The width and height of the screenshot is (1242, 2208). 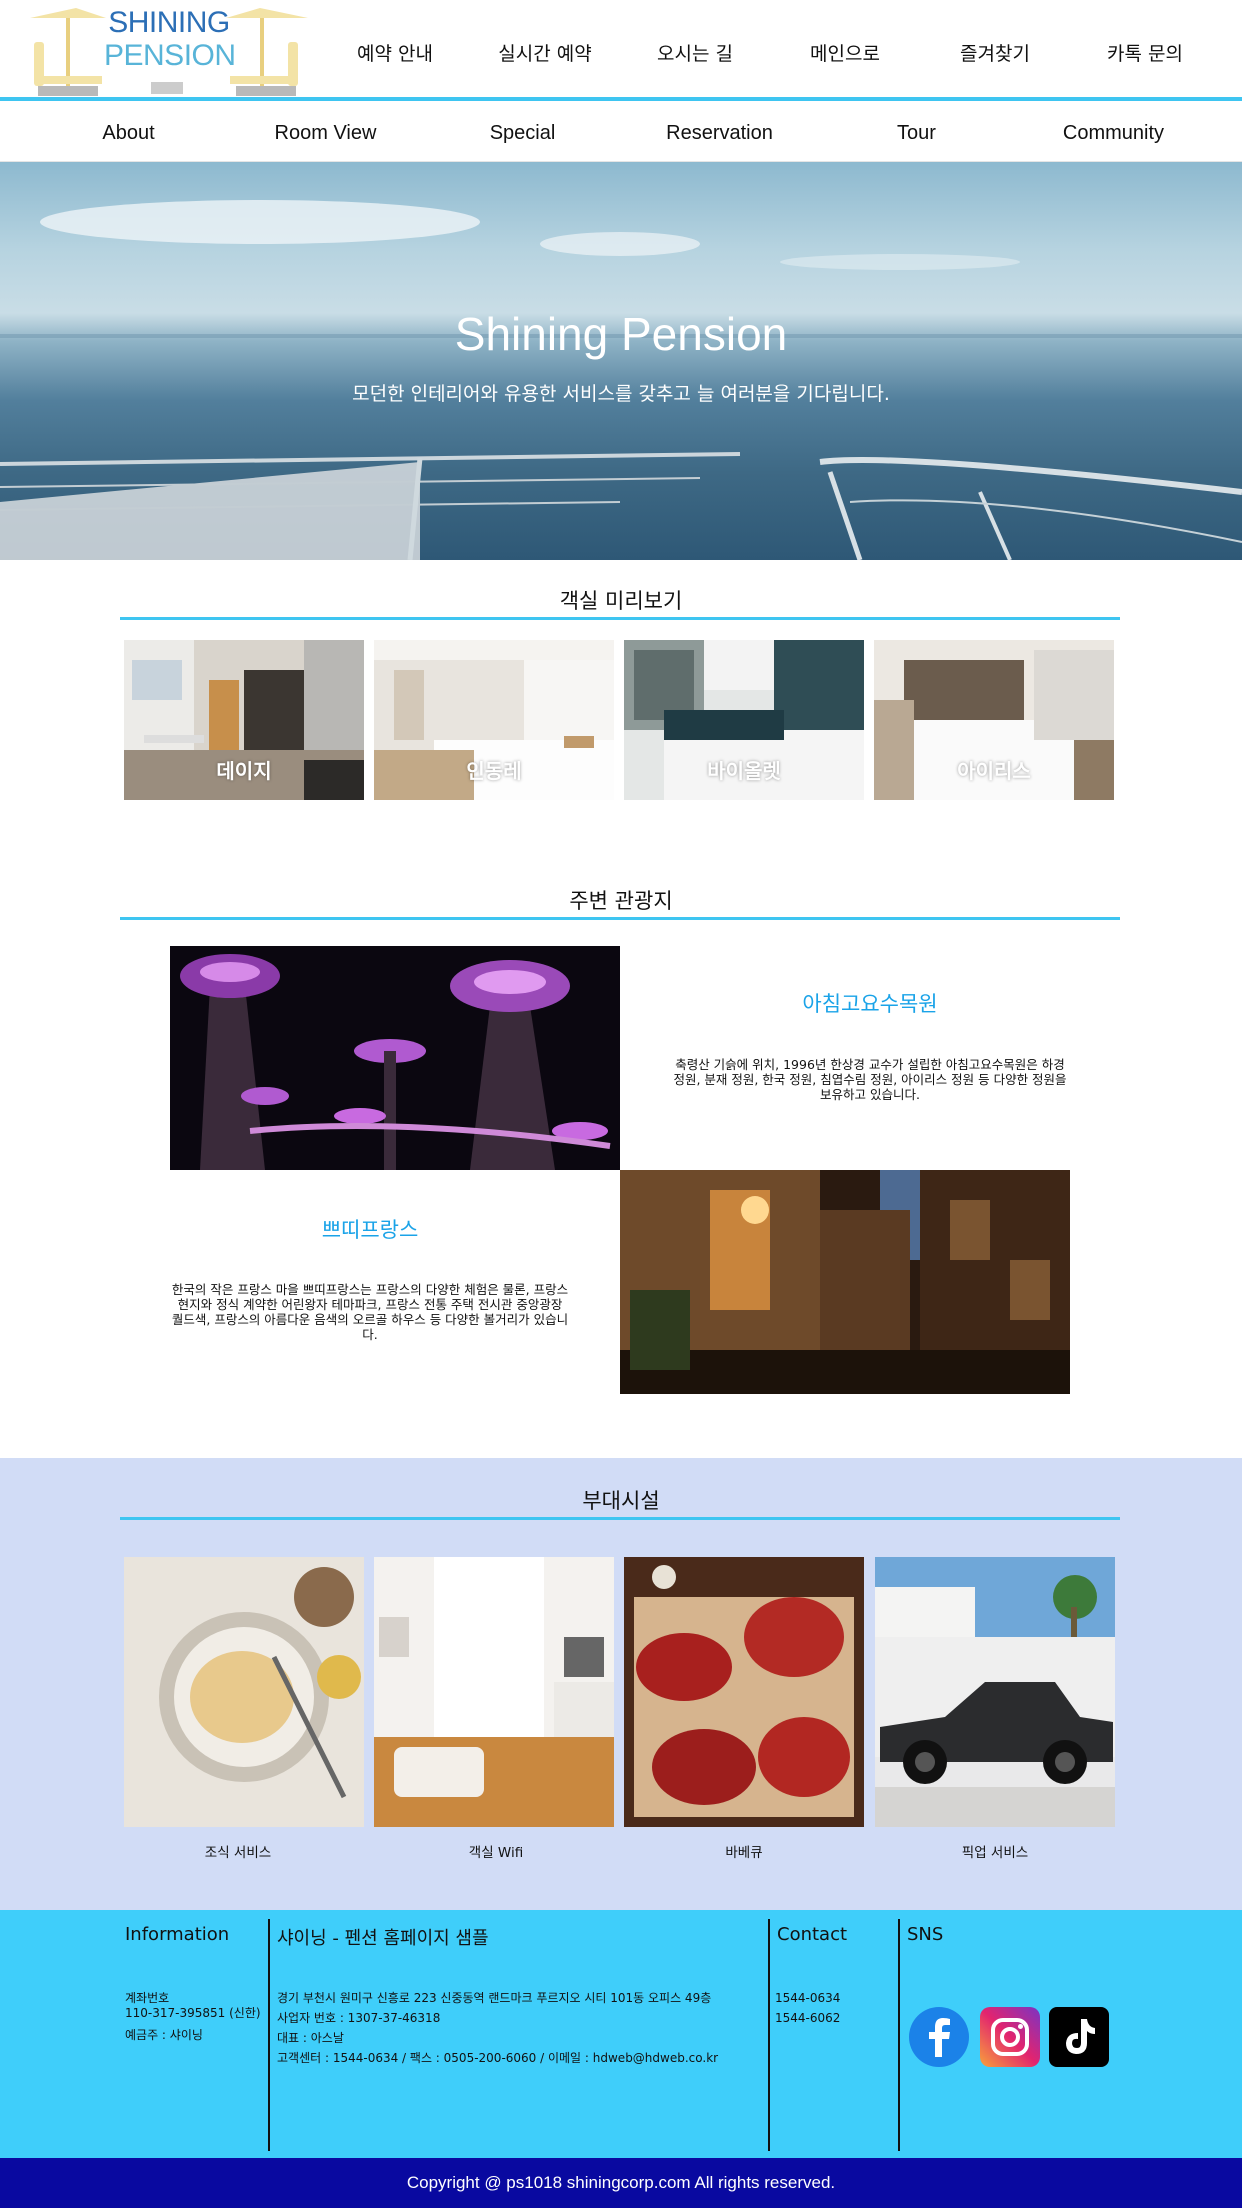 I want to click on hero-title: Shining Pension, so click(x=621, y=334).